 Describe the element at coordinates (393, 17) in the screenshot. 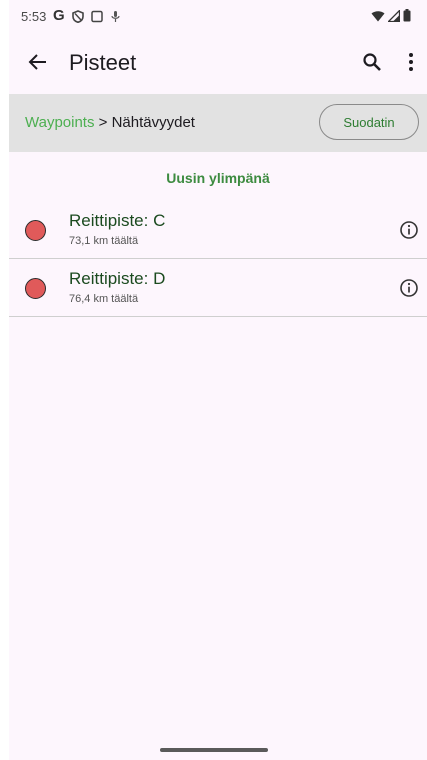

I see `signal-icon` at that location.